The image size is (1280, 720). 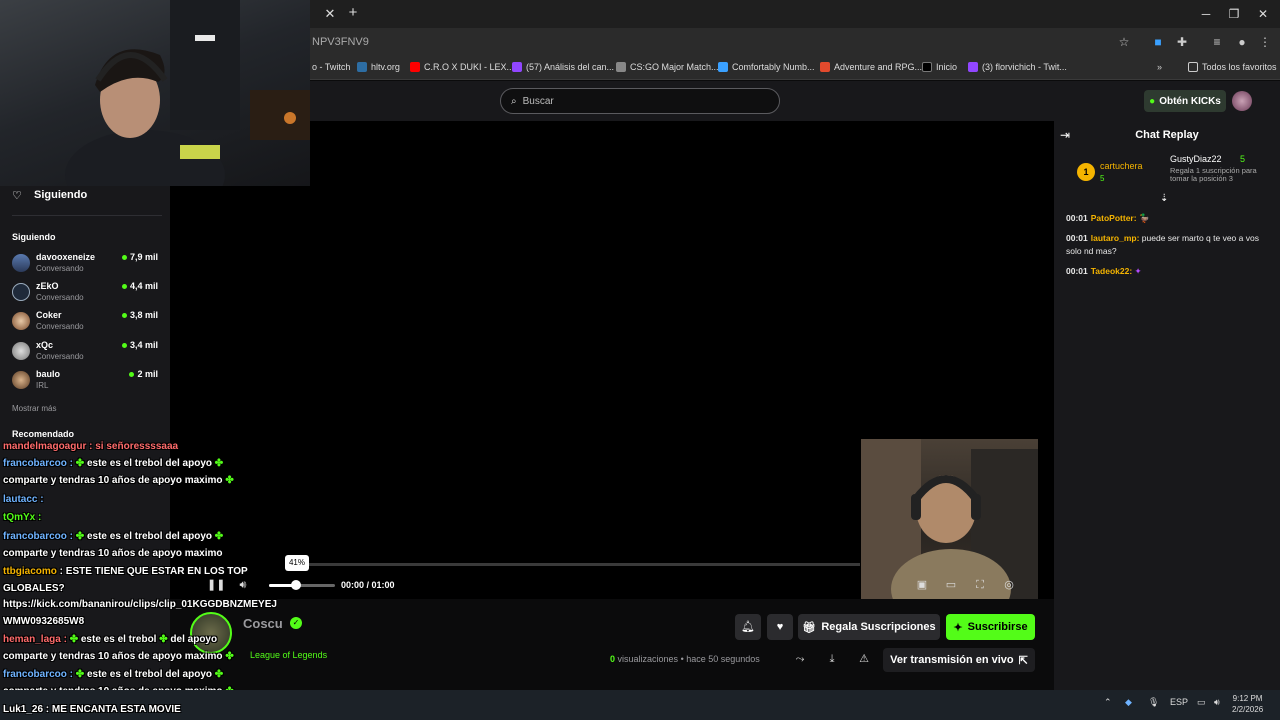 I want to click on sidebar-item-davooxeneize: davooxeneize Conversando 7,9 mil, so click(x=87, y=265).